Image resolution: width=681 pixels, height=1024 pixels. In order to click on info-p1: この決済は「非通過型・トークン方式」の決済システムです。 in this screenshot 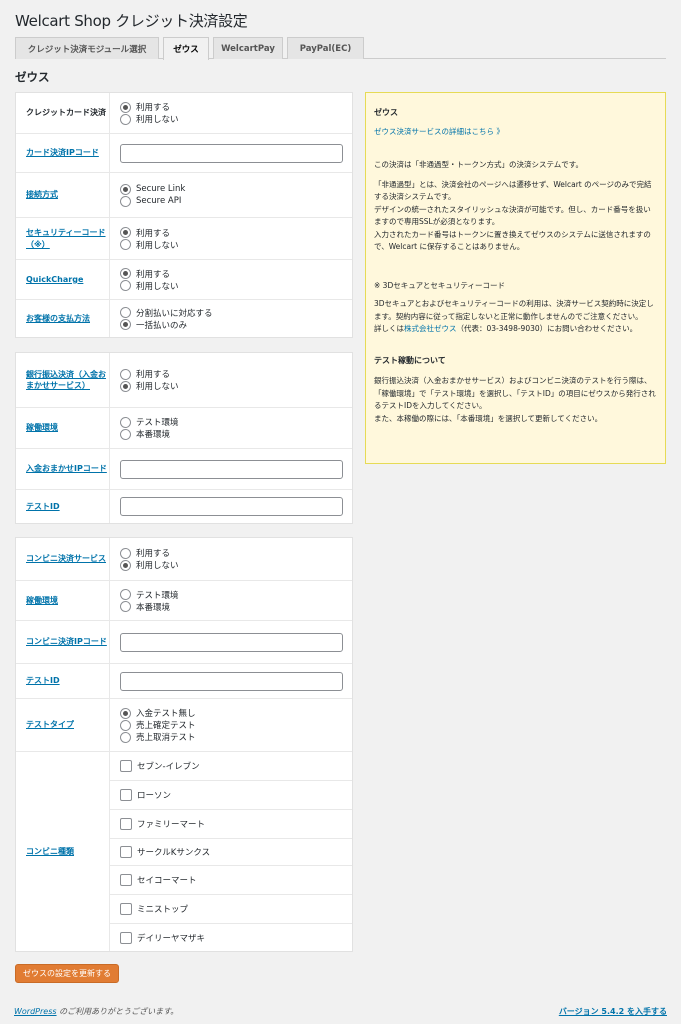, I will do `click(479, 164)`.